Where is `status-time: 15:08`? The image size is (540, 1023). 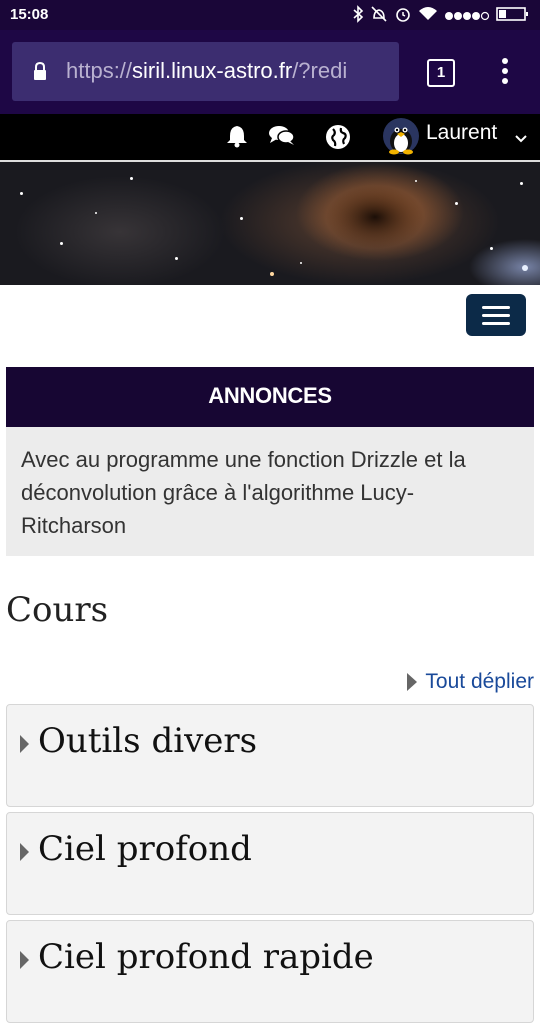 status-time: 15:08 is located at coordinates (29, 14).